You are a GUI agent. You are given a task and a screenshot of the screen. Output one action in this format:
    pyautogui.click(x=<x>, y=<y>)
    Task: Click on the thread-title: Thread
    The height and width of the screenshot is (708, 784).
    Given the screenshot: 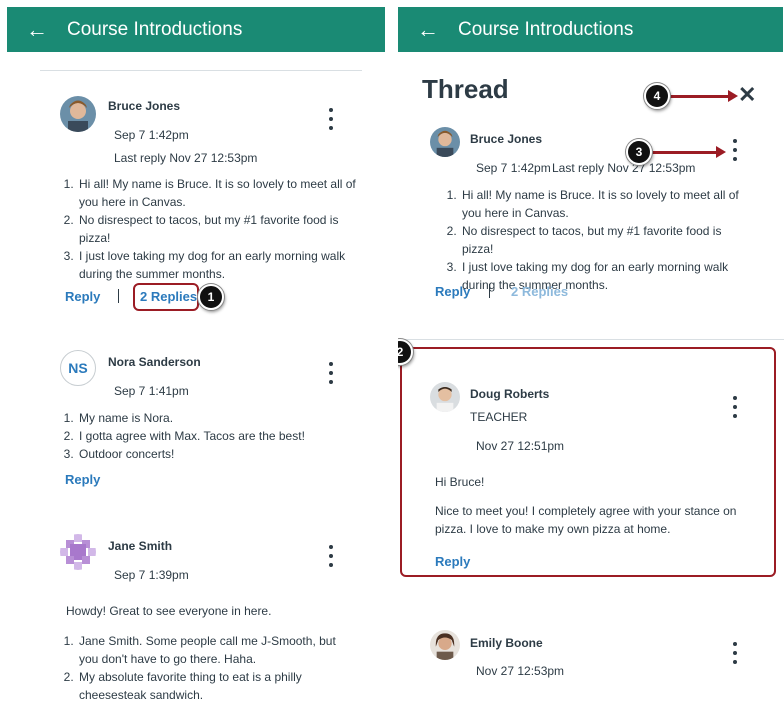 What is the action you would take?
    pyautogui.click(x=465, y=89)
    